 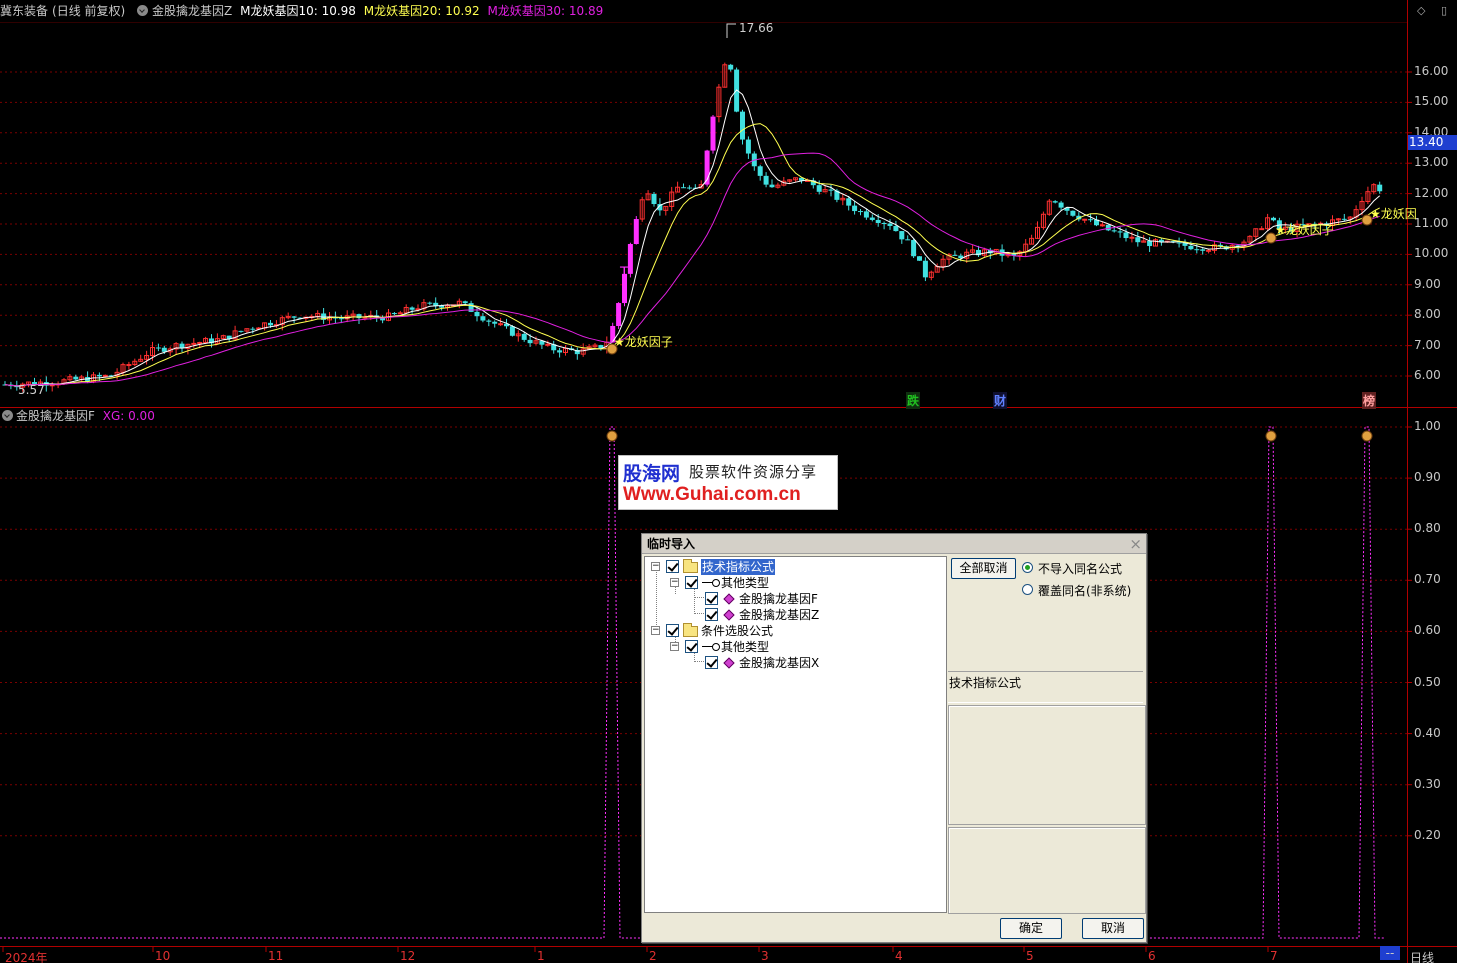 I want to click on lower-indicator-menu-icon, so click(x=7, y=415).